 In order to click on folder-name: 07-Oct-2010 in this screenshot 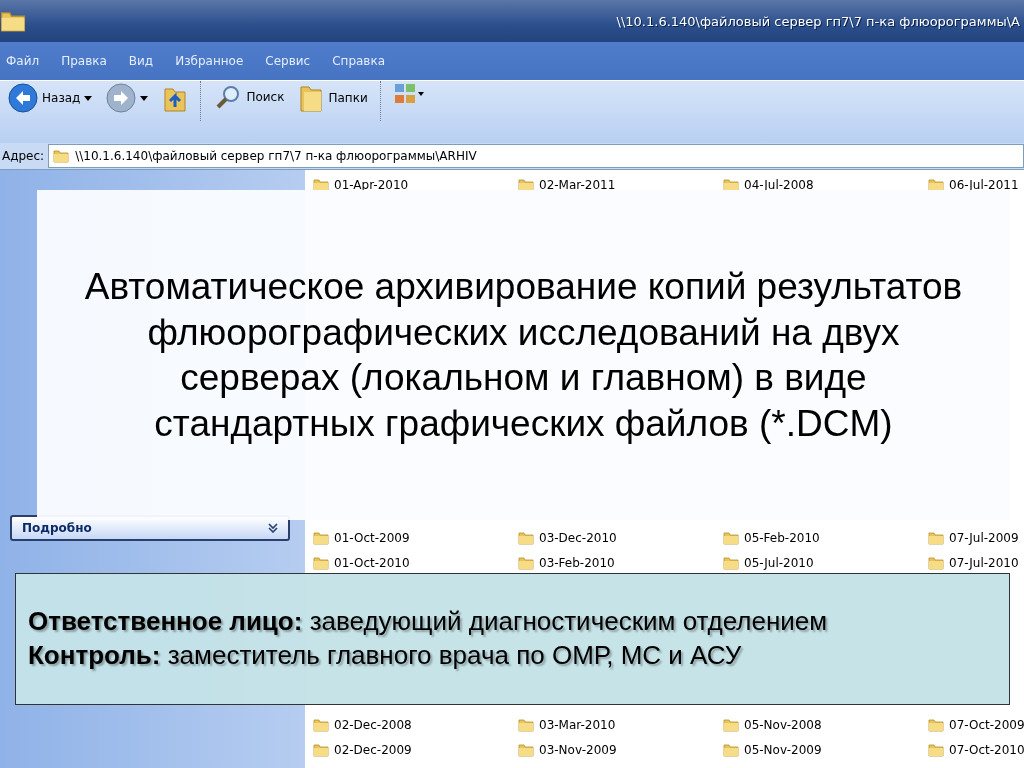, I will do `click(986, 749)`.